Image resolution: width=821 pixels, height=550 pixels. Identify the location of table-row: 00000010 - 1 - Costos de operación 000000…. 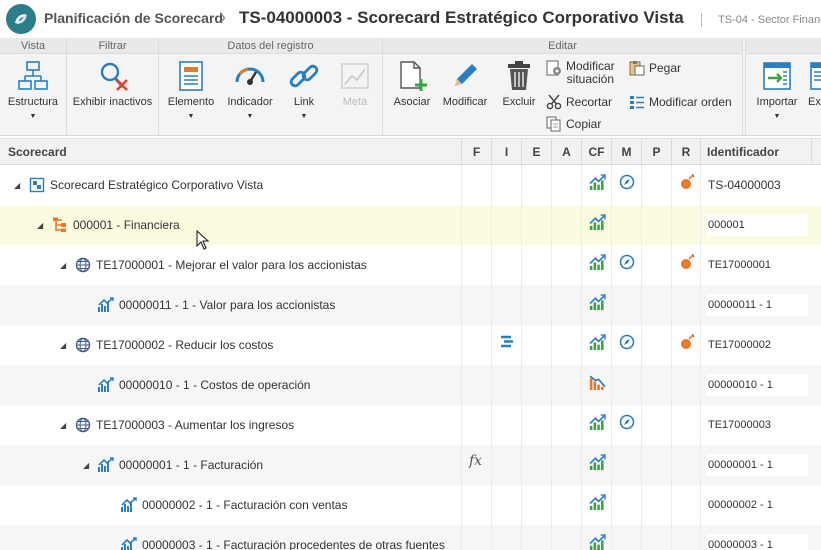
(410, 385).